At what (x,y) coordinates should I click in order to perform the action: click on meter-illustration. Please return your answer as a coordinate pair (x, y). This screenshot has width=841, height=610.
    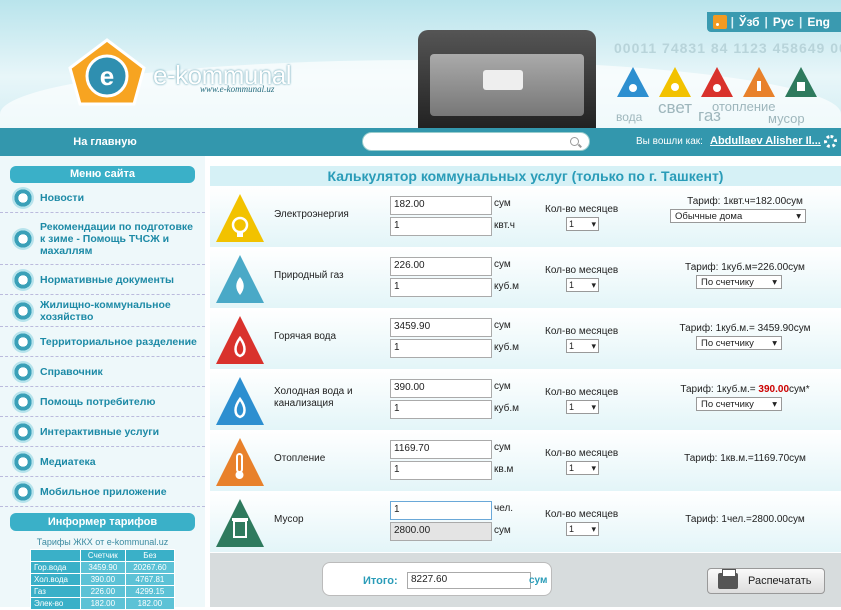
    Looking at the image, I should click on (507, 79).